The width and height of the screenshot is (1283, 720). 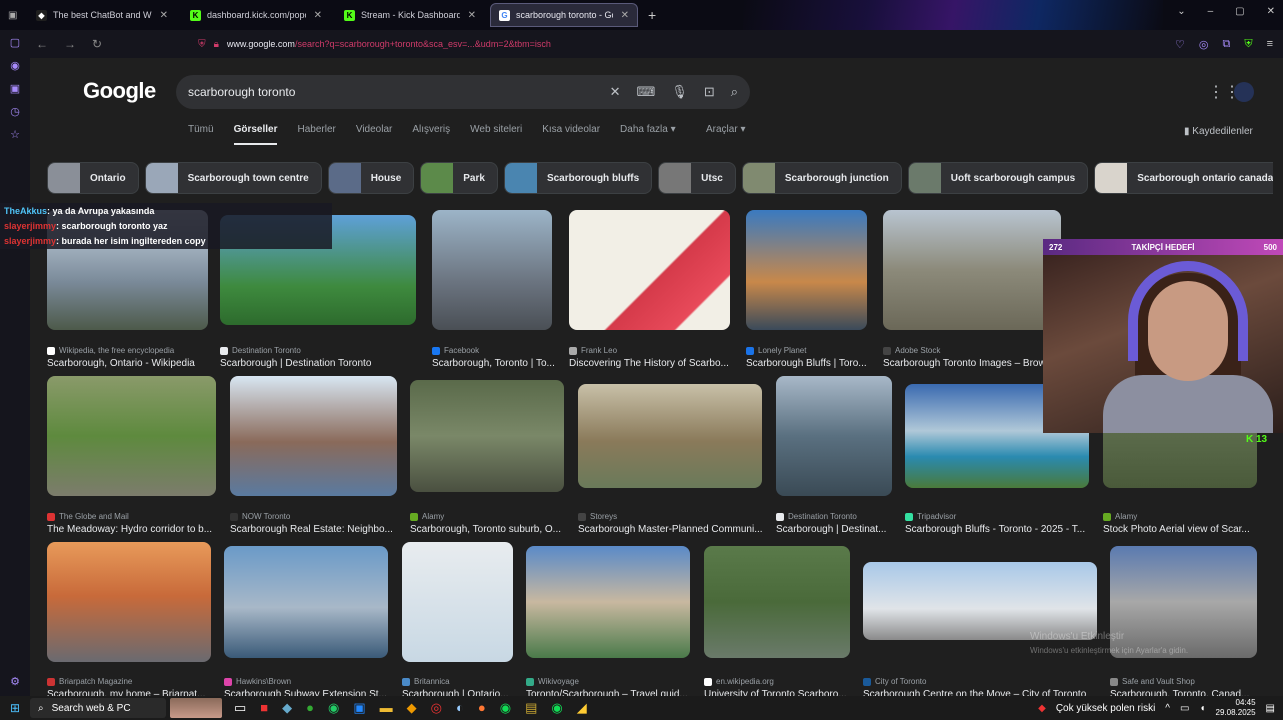 What do you see at coordinates (779, 681) in the screenshot?
I see `result-source: en.wikipedia.org` at bounding box center [779, 681].